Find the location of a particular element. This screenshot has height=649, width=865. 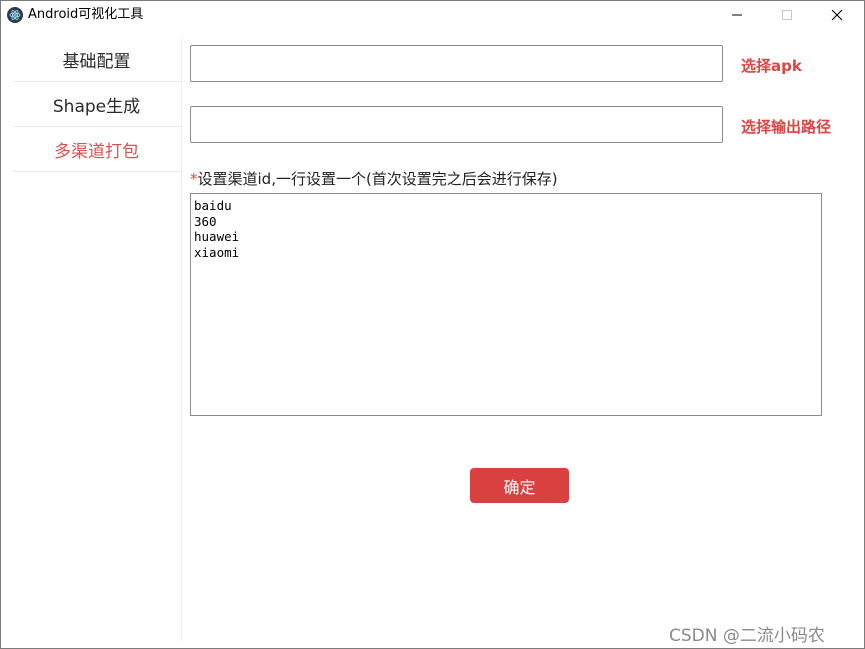

select-output-path-button: 选择输出路径 is located at coordinates (786, 126).